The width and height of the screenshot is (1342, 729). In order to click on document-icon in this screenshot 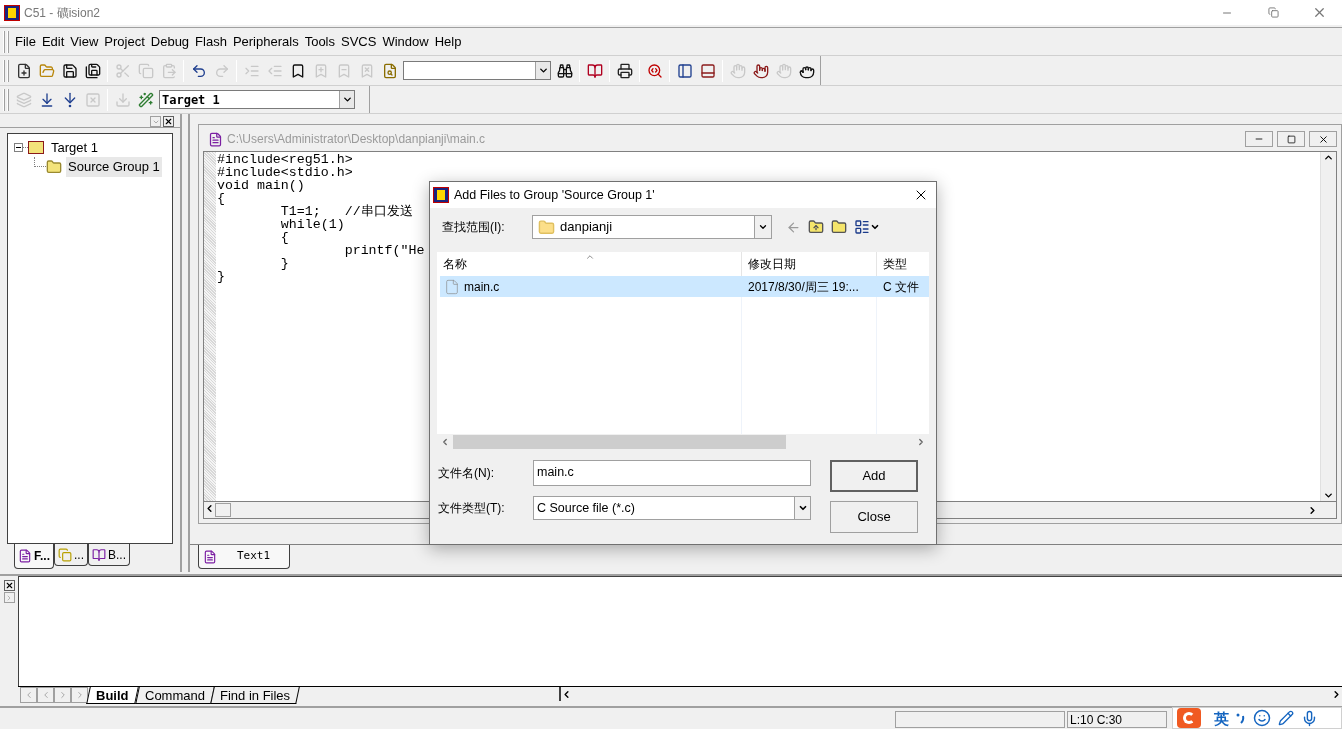, I will do `click(210, 556)`.